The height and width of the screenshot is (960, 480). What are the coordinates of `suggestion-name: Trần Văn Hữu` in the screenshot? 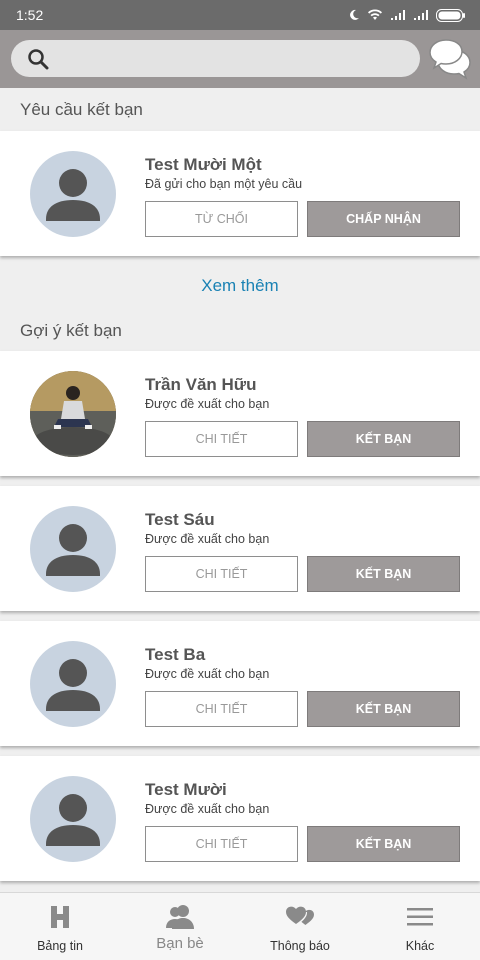 It's located at (201, 385).